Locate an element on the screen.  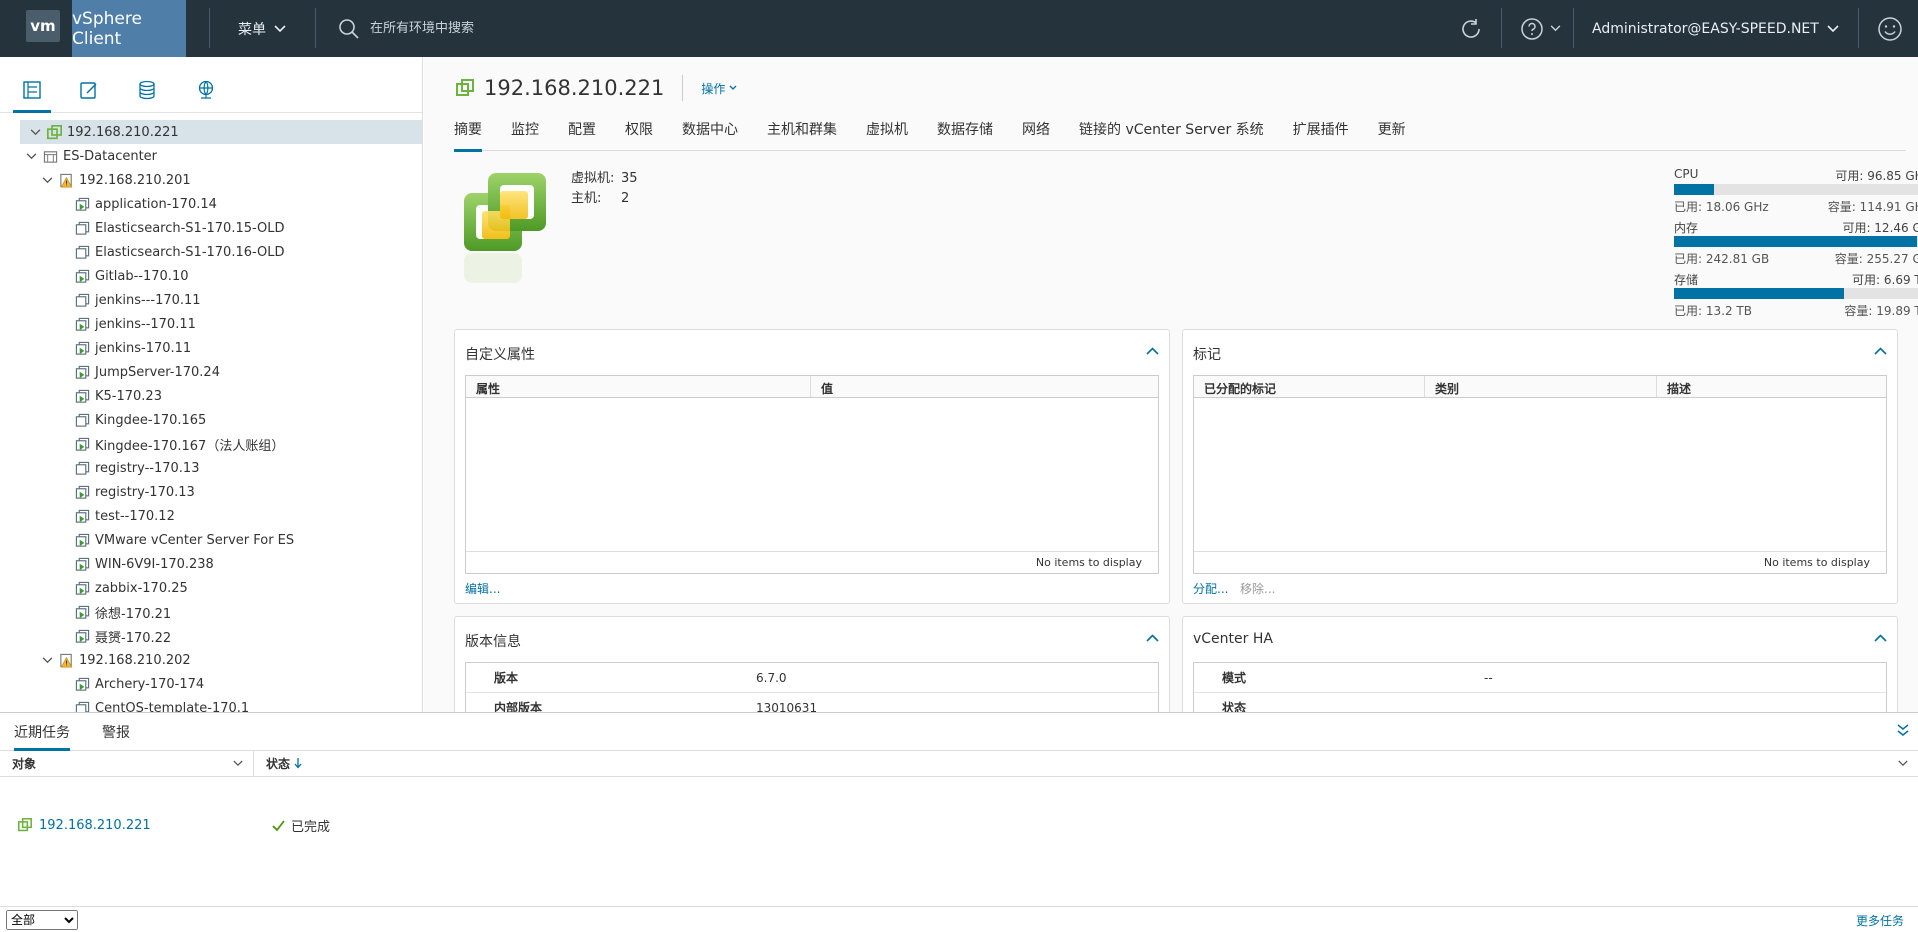
object-tab: 数据存储 is located at coordinates (965, 135).